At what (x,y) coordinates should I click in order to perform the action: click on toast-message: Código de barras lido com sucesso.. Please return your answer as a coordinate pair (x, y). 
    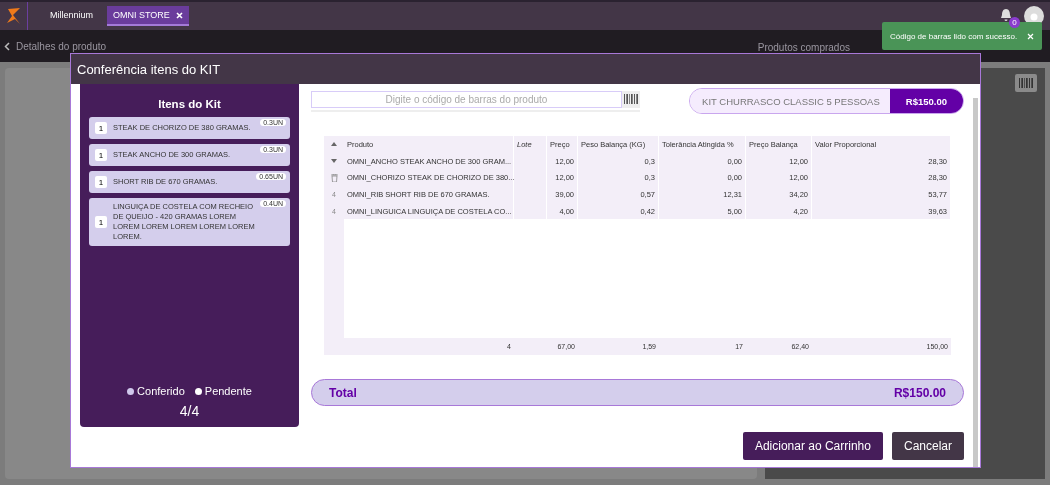
    Looking at the image, I should click on (954, 36).